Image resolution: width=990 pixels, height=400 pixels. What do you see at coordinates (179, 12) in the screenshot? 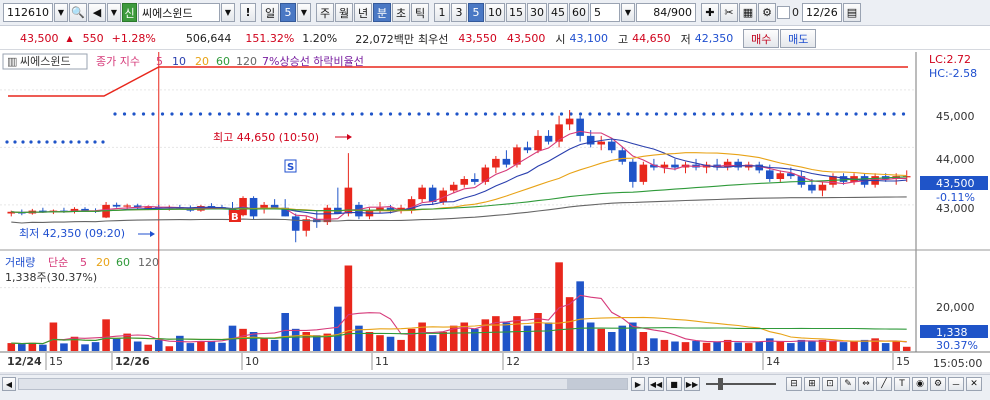
I see `stock-name-field: 씨에스윈드` at bounding box center [179, 12].